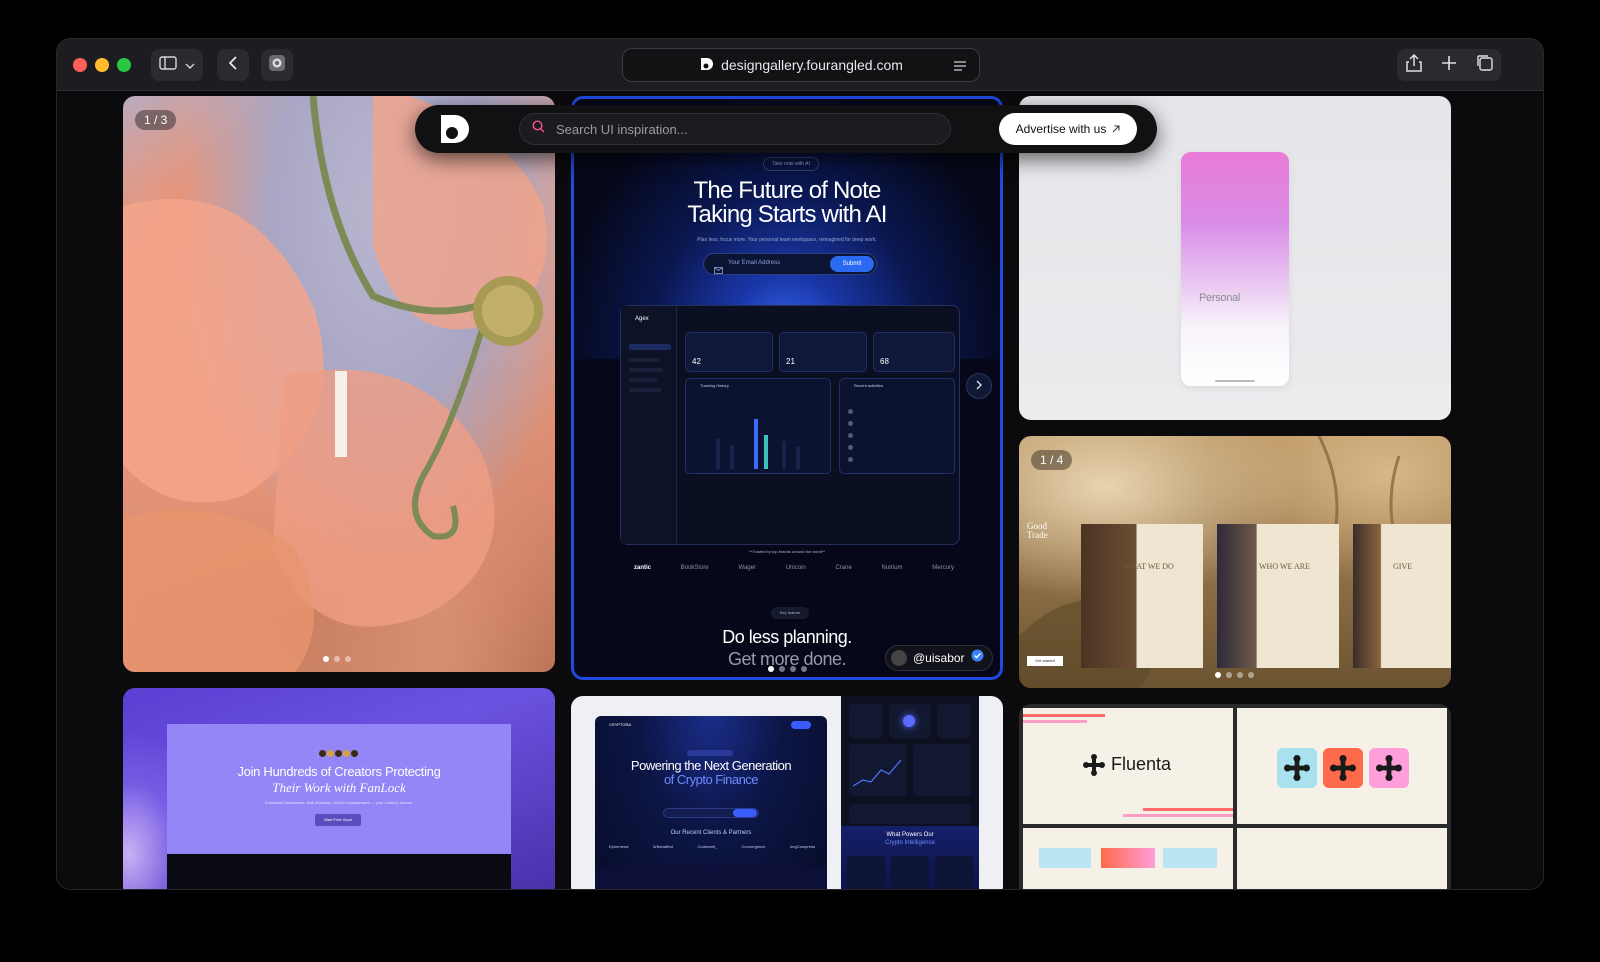  What do you see at coordinates (1342, 766) in the screenshot?
I see `fluenta-tile-icons` at bounding box center [1342, 766].